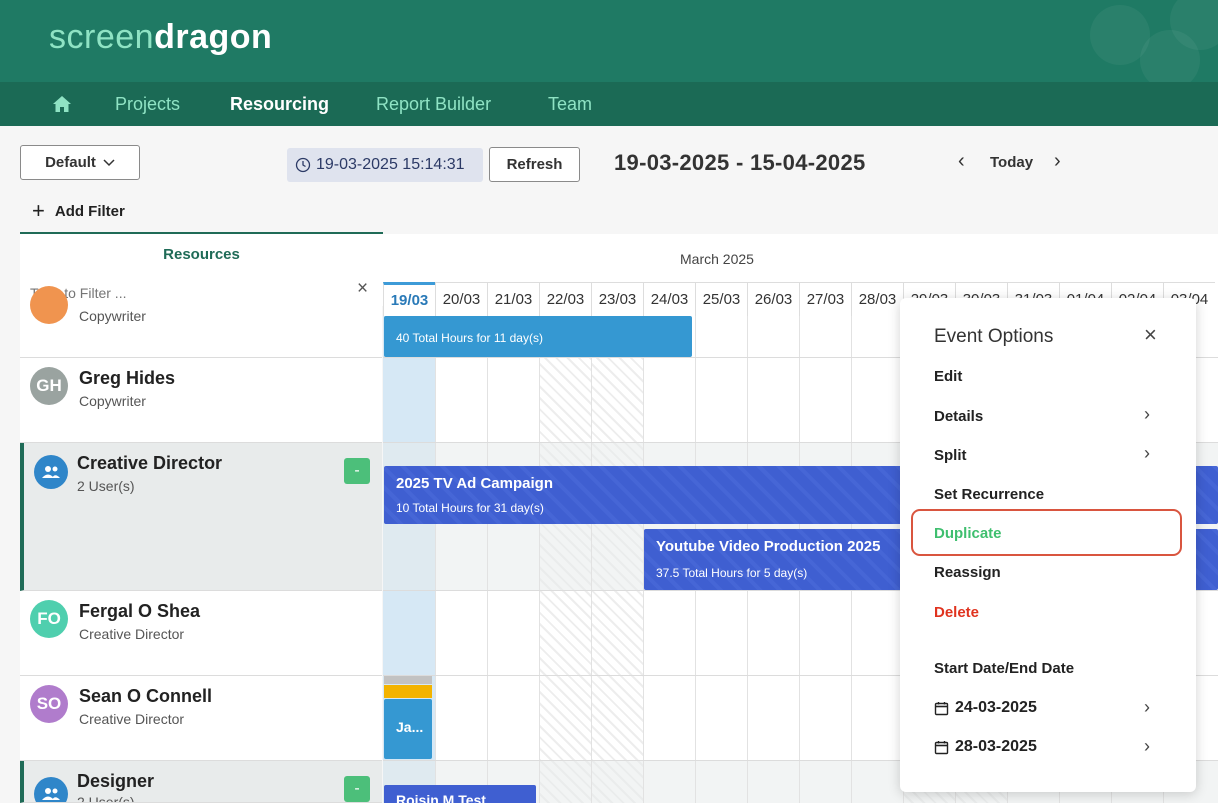  What do you see at coordinates (740, 162) in the screenshot?
I see `date-range-title: 19-03-2025 - 15-04-2025` at bounding box center [740, 162].